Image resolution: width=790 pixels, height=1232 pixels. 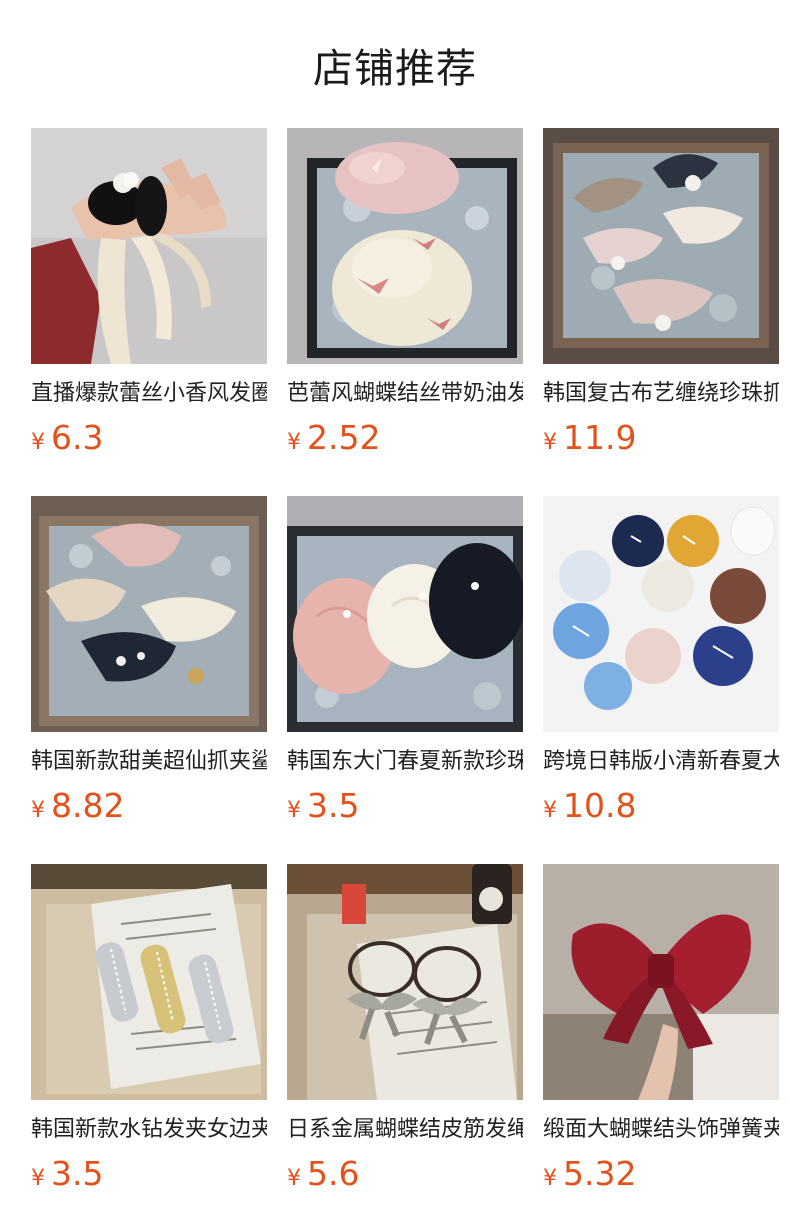 I want to click on product-price: ¥2.52, so click(x=333, y=438).